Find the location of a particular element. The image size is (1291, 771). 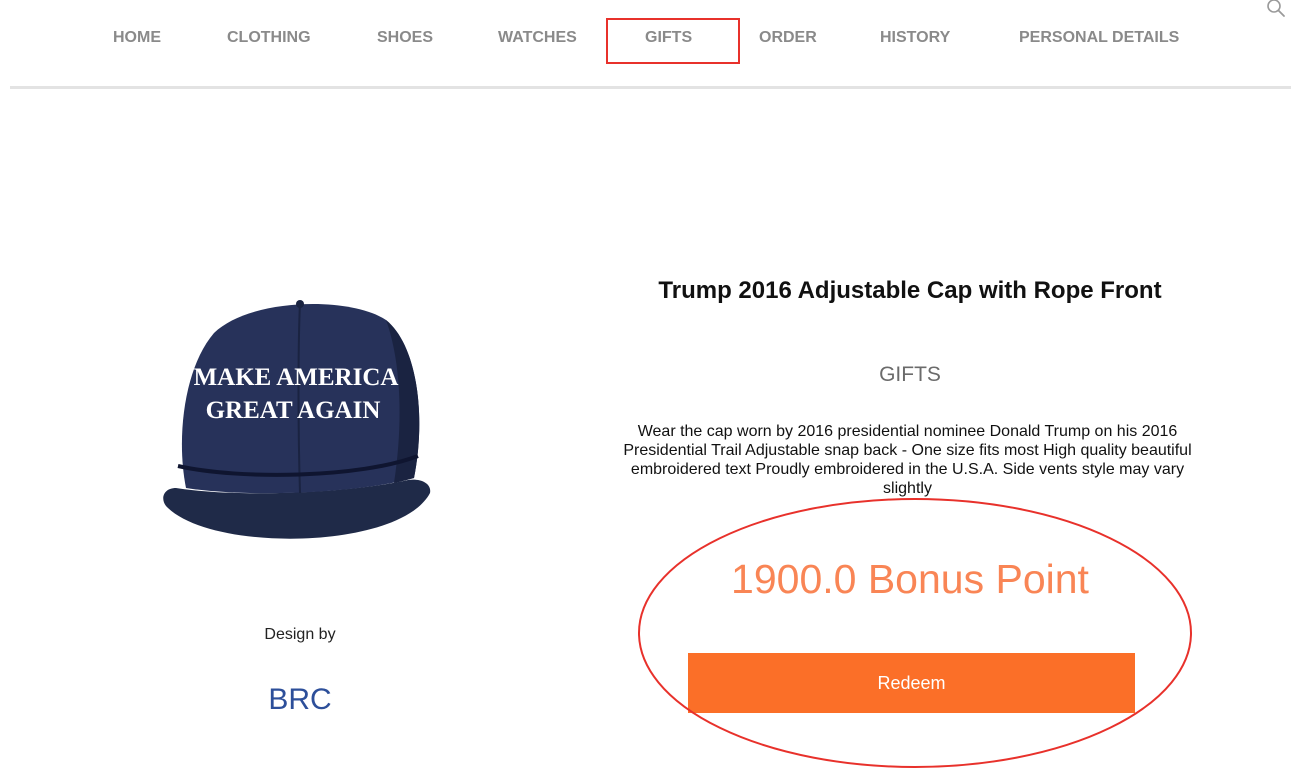

cap-text-line2: GREAT AGAIN is located at coordinates (293, 410).